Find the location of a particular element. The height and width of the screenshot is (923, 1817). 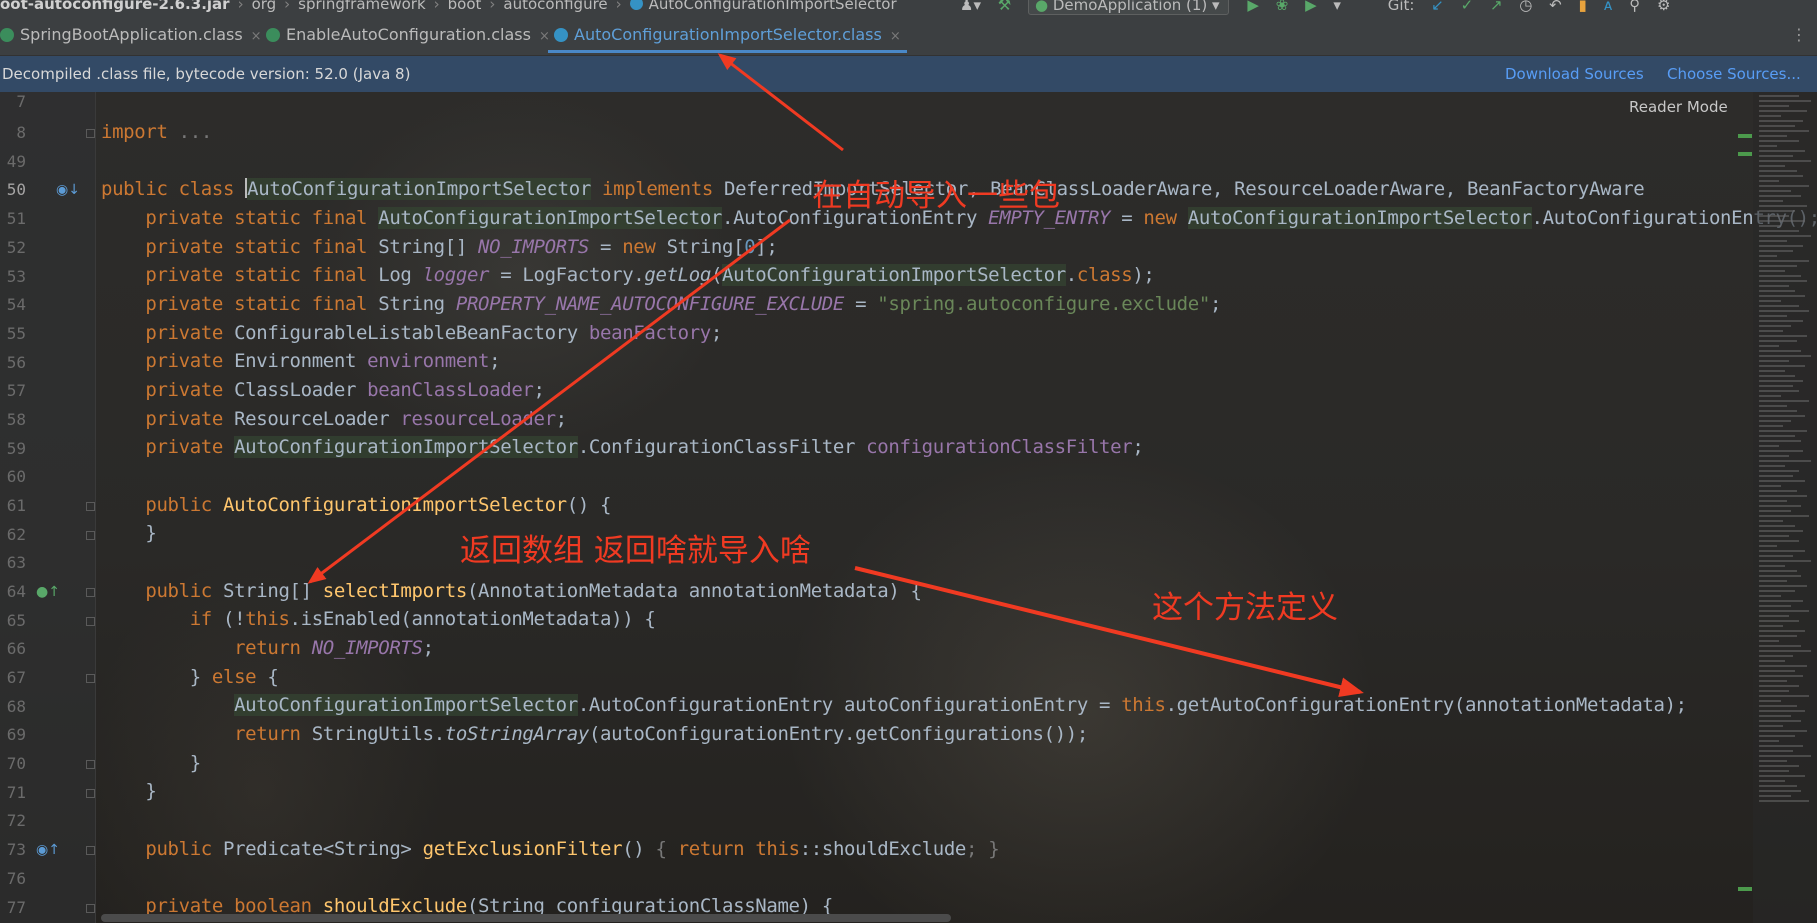

arrow-to-active-tab is located at coordinates (780, 102).